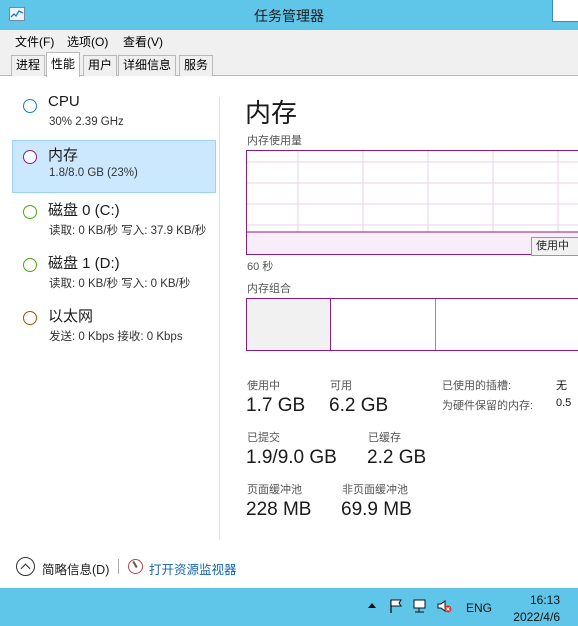 Image resolution: width=578 pixels, height=626 pixels. What do you see at coordinates (25, 566) in the screenshot?
I see `collapse-chevron-icon` at bounding box center [25, 566].